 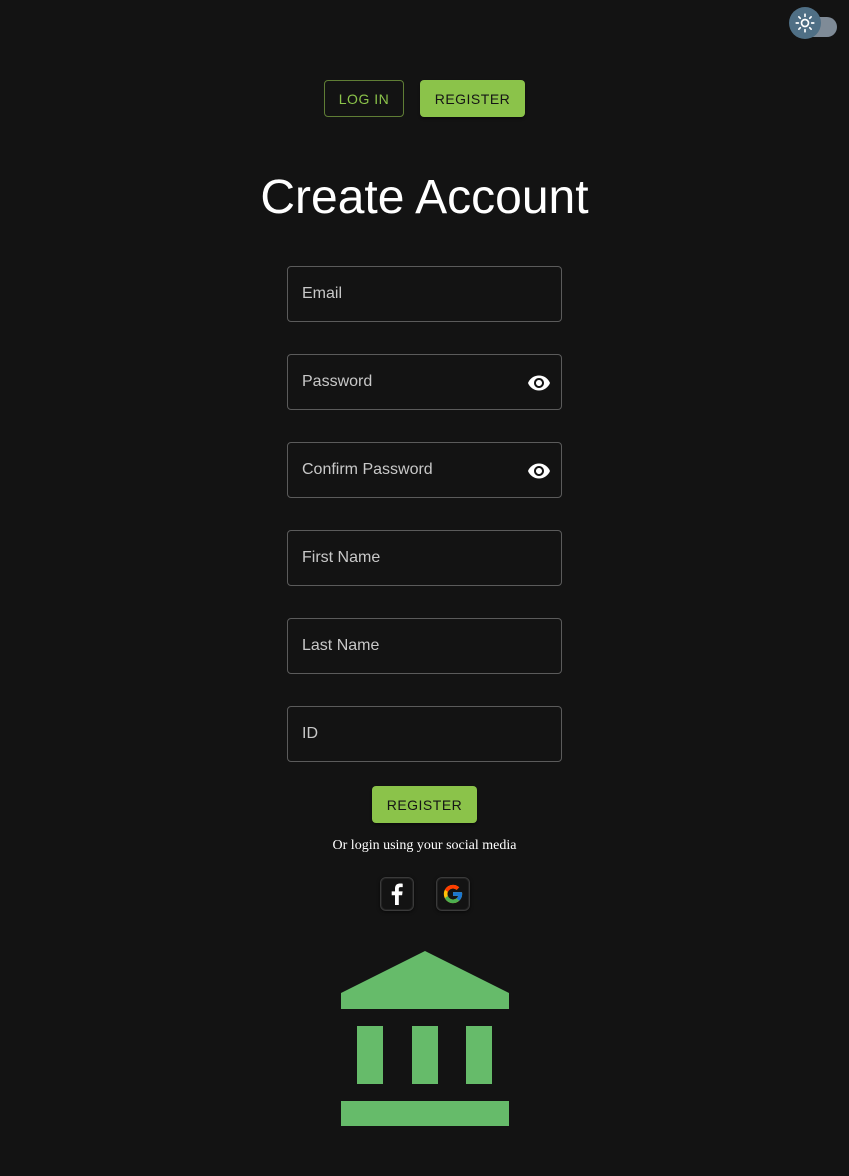 I want to click on last-name-input, so click(x=424, y=646).